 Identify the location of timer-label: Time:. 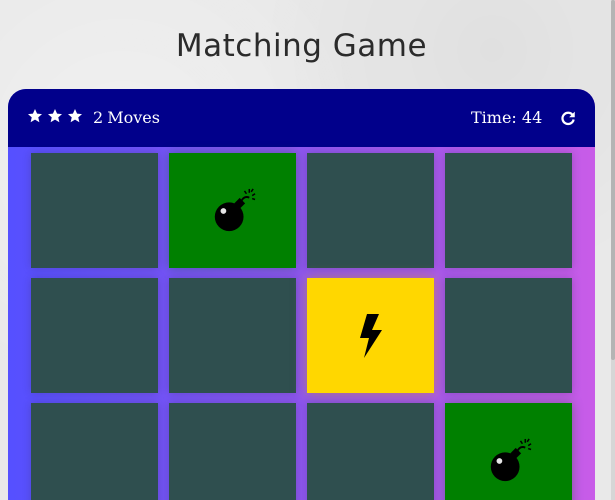
(494, 117).